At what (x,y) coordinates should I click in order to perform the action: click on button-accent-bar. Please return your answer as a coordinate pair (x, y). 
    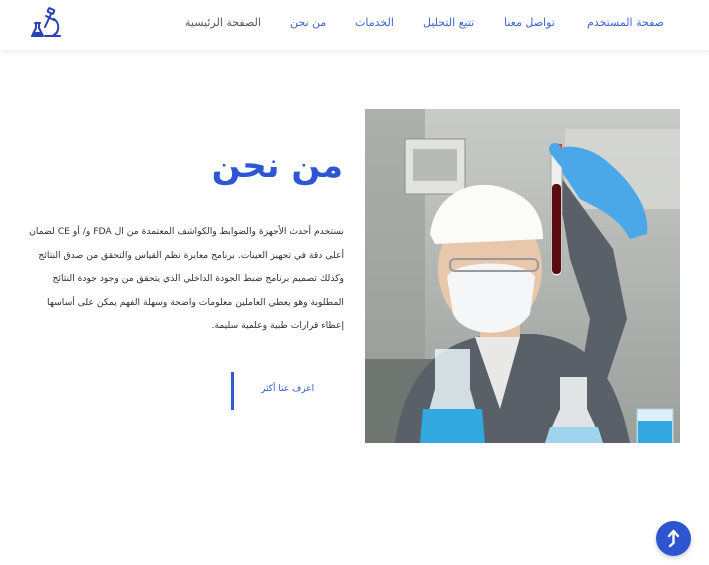
    Looking at the image, I should click on (232, 391).